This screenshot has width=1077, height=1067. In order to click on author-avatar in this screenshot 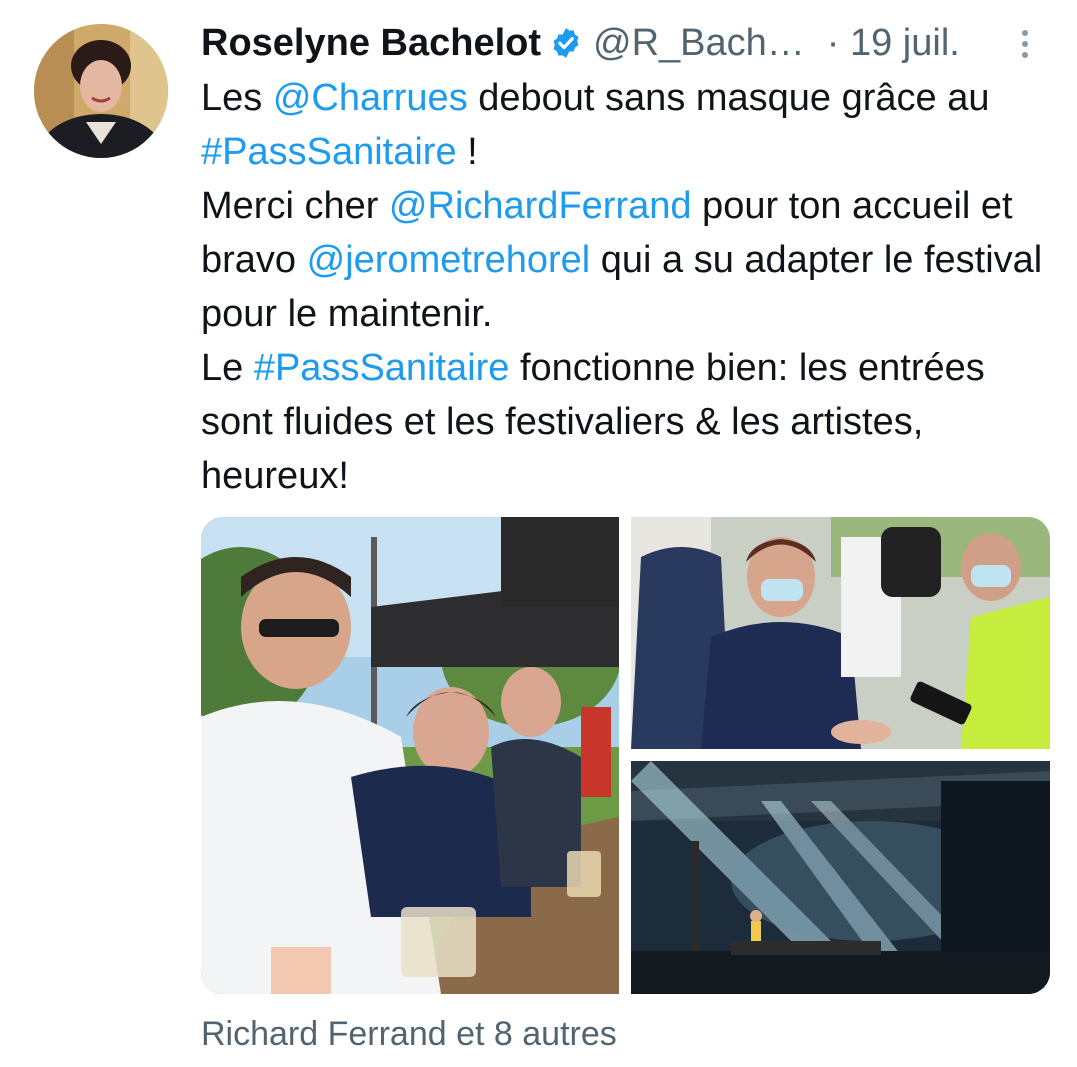, I will do `click(101, 91)`.